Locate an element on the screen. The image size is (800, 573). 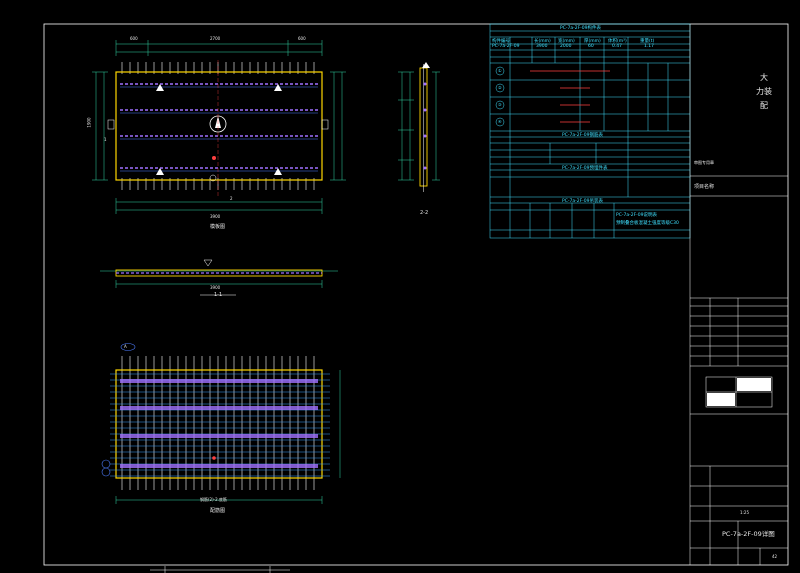
title-heading-3: 配 is located at coordinates (764, 105).